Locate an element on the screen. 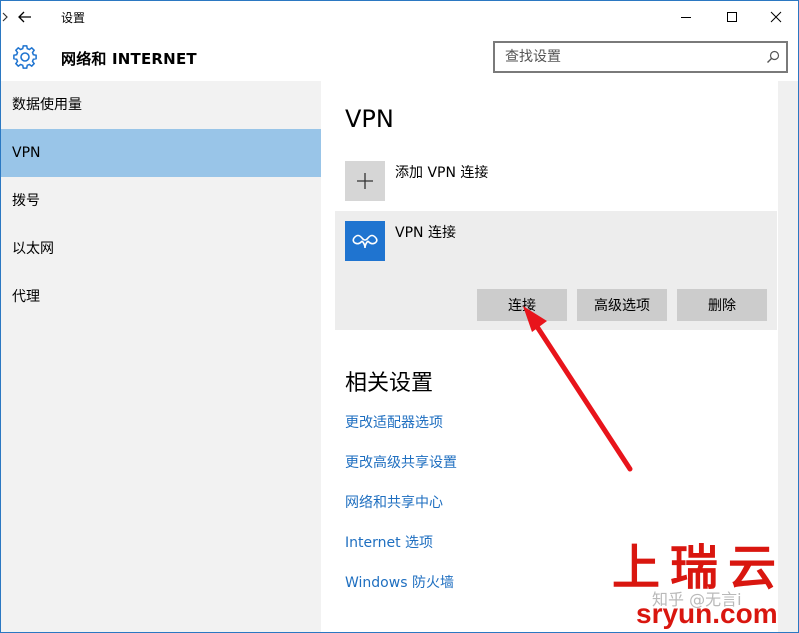 The image size is (799, 633). search-box is located at coordinates (640, 57).